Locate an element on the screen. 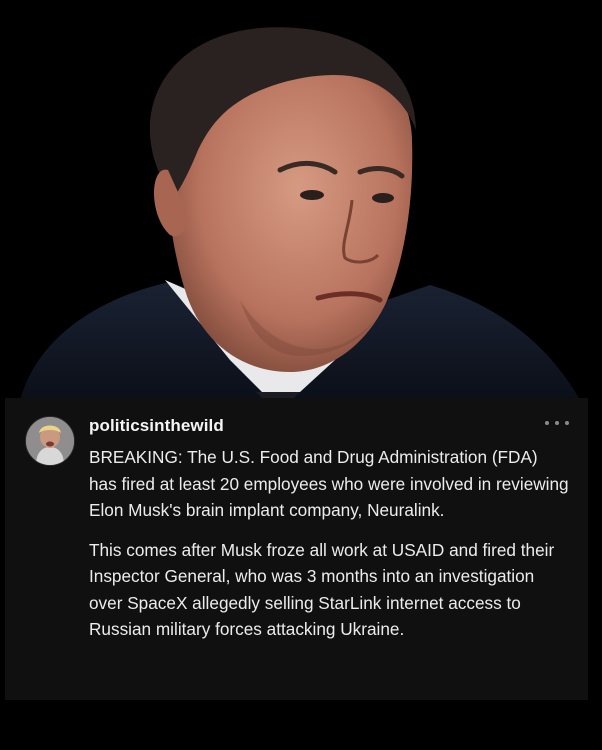 The width and height of the screenshot is (602, 750). more-horizontal-icon is located at coordinates (557, 423).